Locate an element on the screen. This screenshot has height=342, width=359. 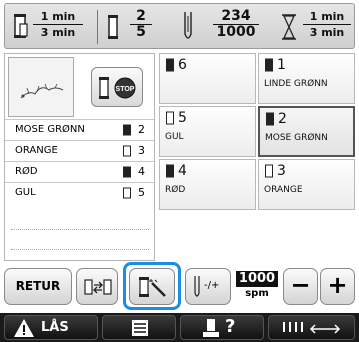
stitch-count-indicator: 234 1000 is located at coordinates (225, 27).